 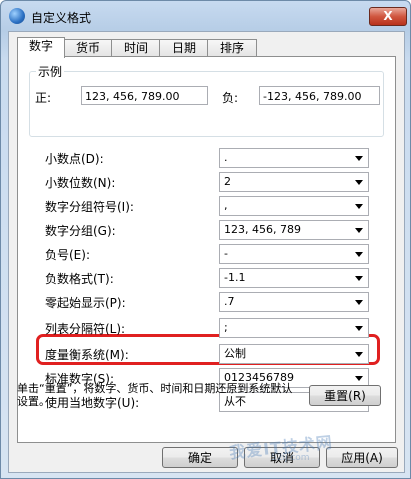 I want to click on leading-zero-value: .7, so click(x=229, y=301).